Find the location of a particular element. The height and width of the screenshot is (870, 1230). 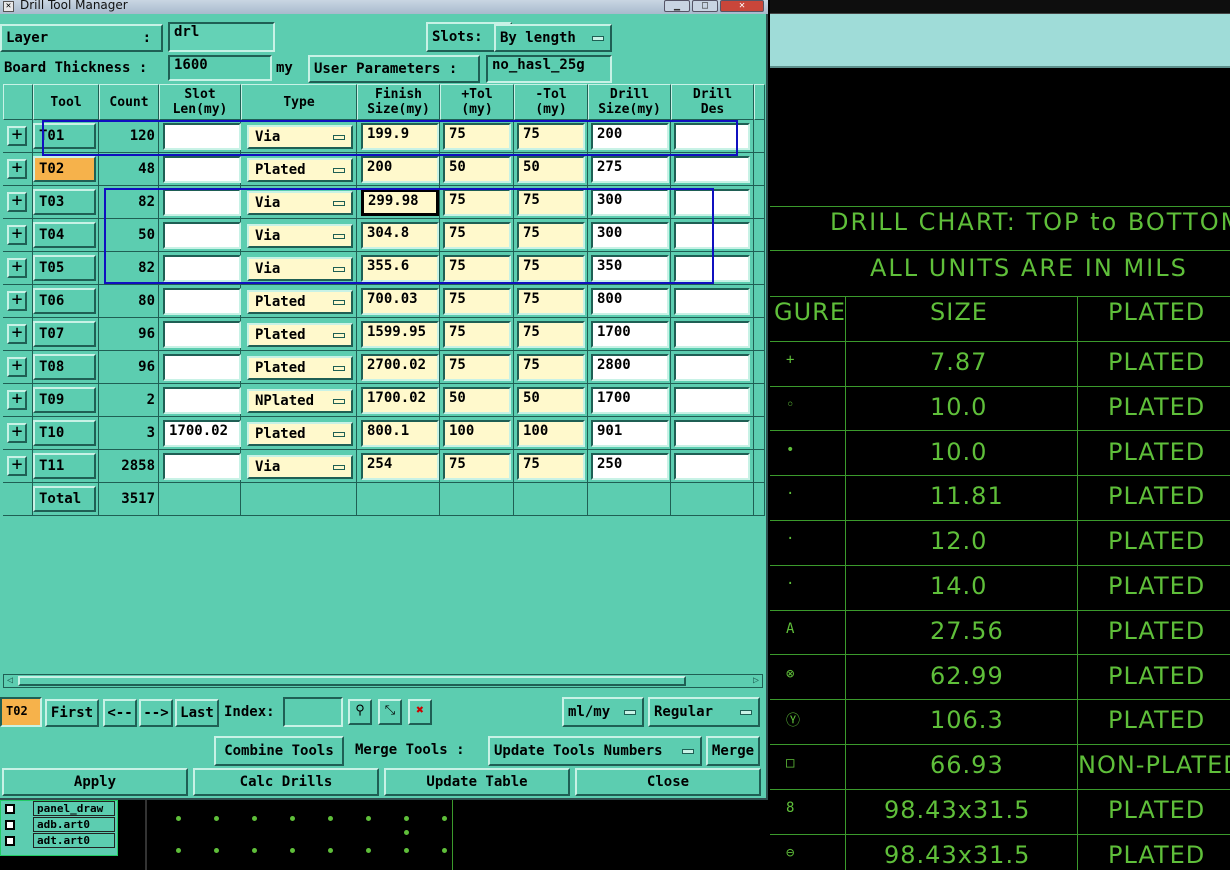

minus-tol-field: 50 is located at coordinates (551, 169).